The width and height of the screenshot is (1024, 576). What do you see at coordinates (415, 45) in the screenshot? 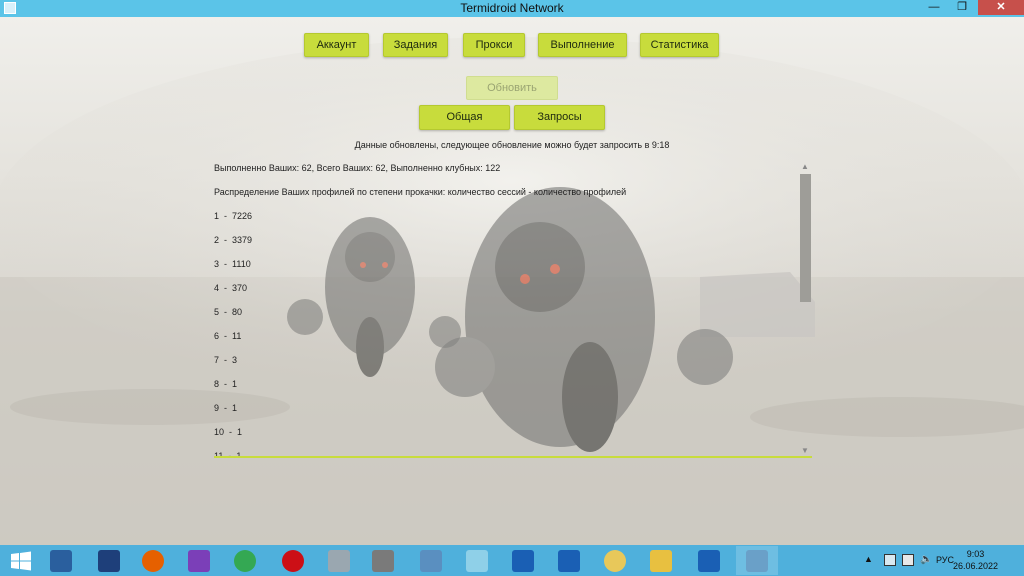
I see `nav-tasks-button: Задания` at bounding box center [415, 45].